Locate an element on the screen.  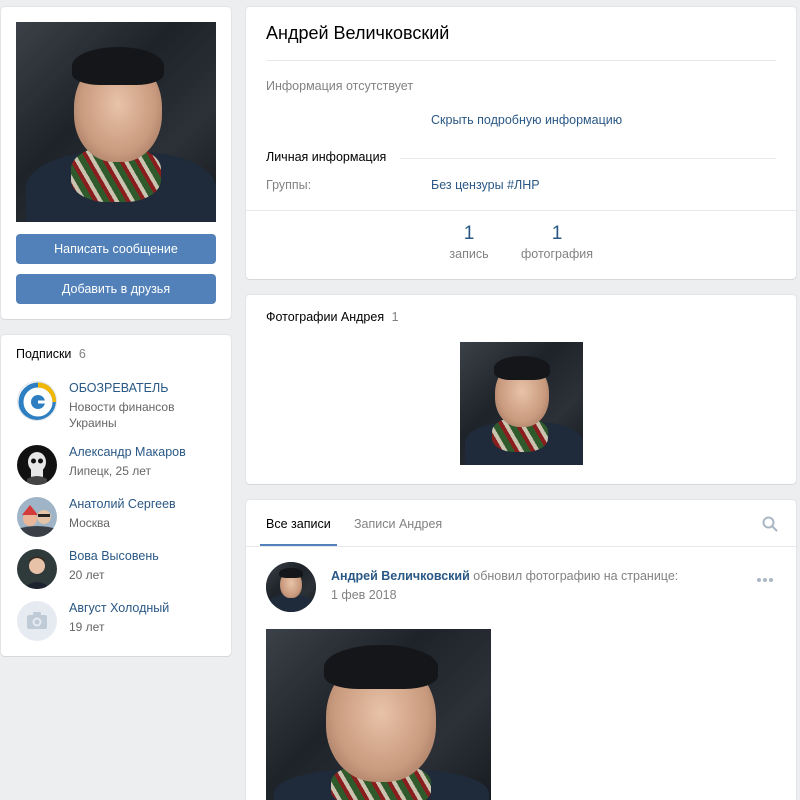
post-photo is located at coordinates (378, 714).